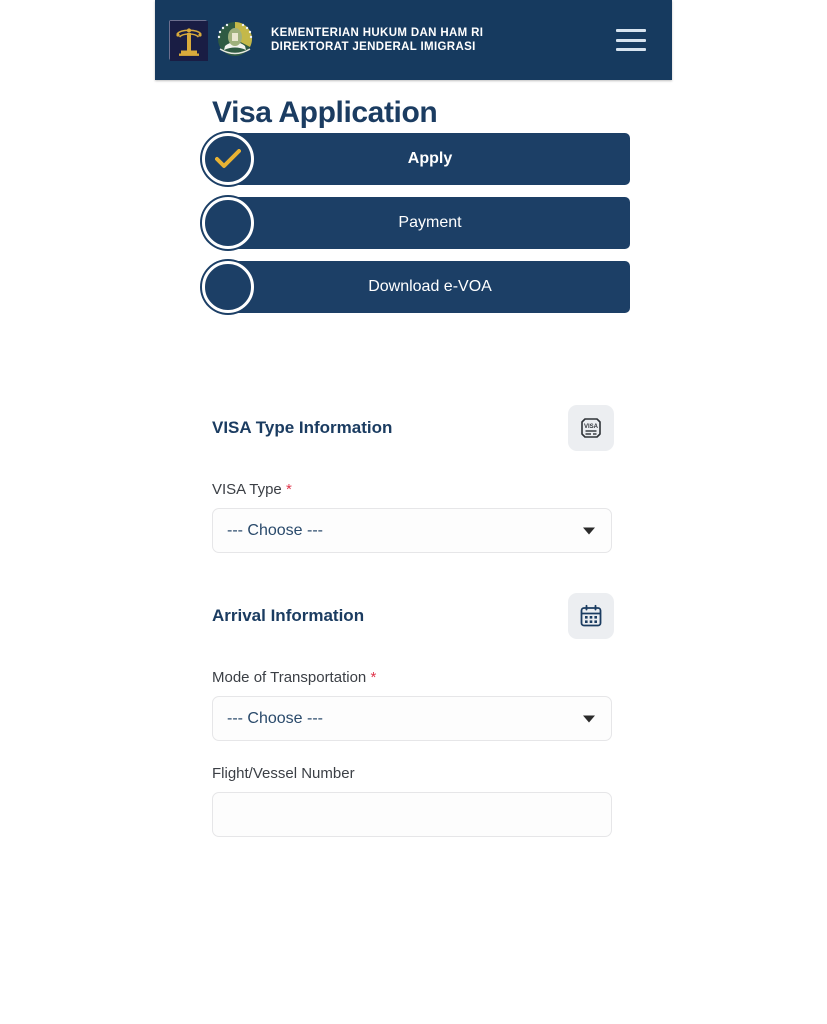 The height and width of the screenshot is (1024, 827). I want to click on select-mode-of-transportation: --- Choose ---, so click(412, 718).